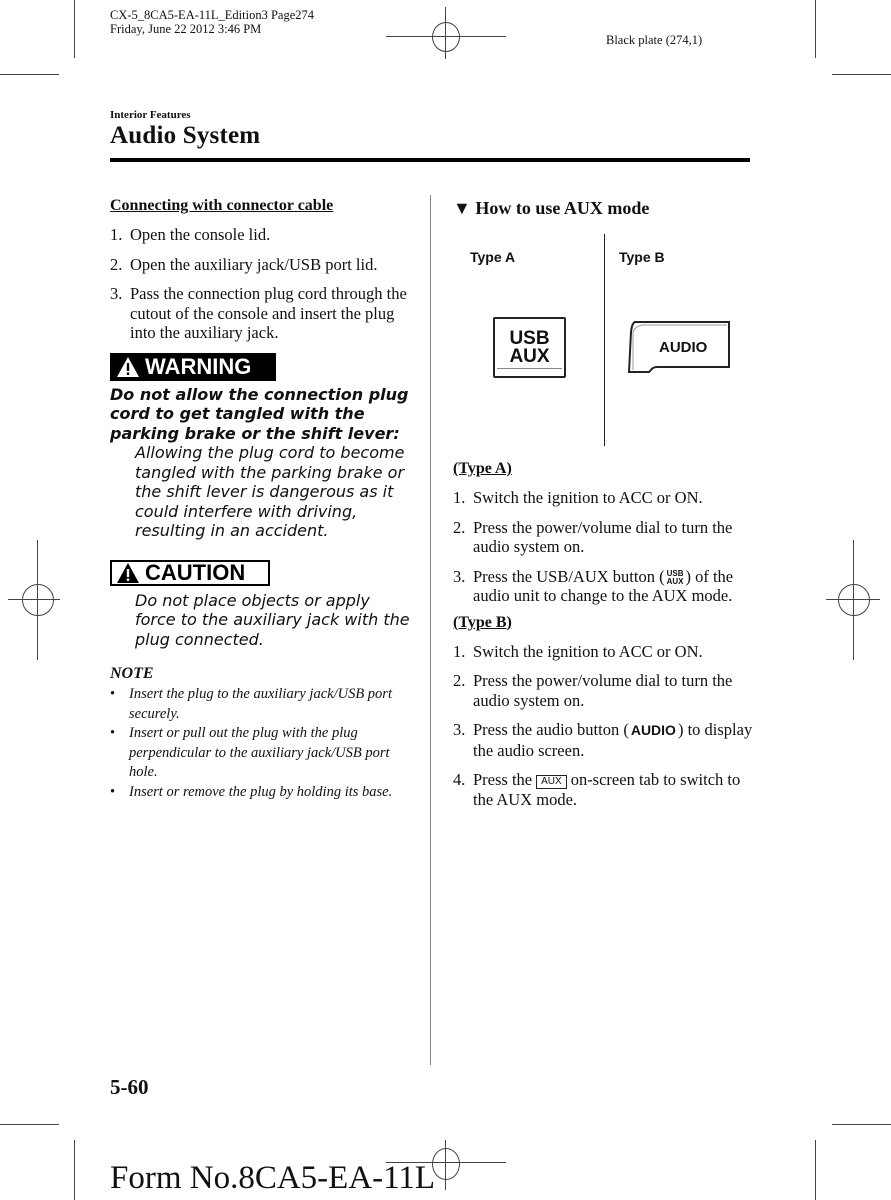 The width and height of the screenshot is (891, 1200). I want to click on audio-button-illustration: AUDIO, so click(679, 347).